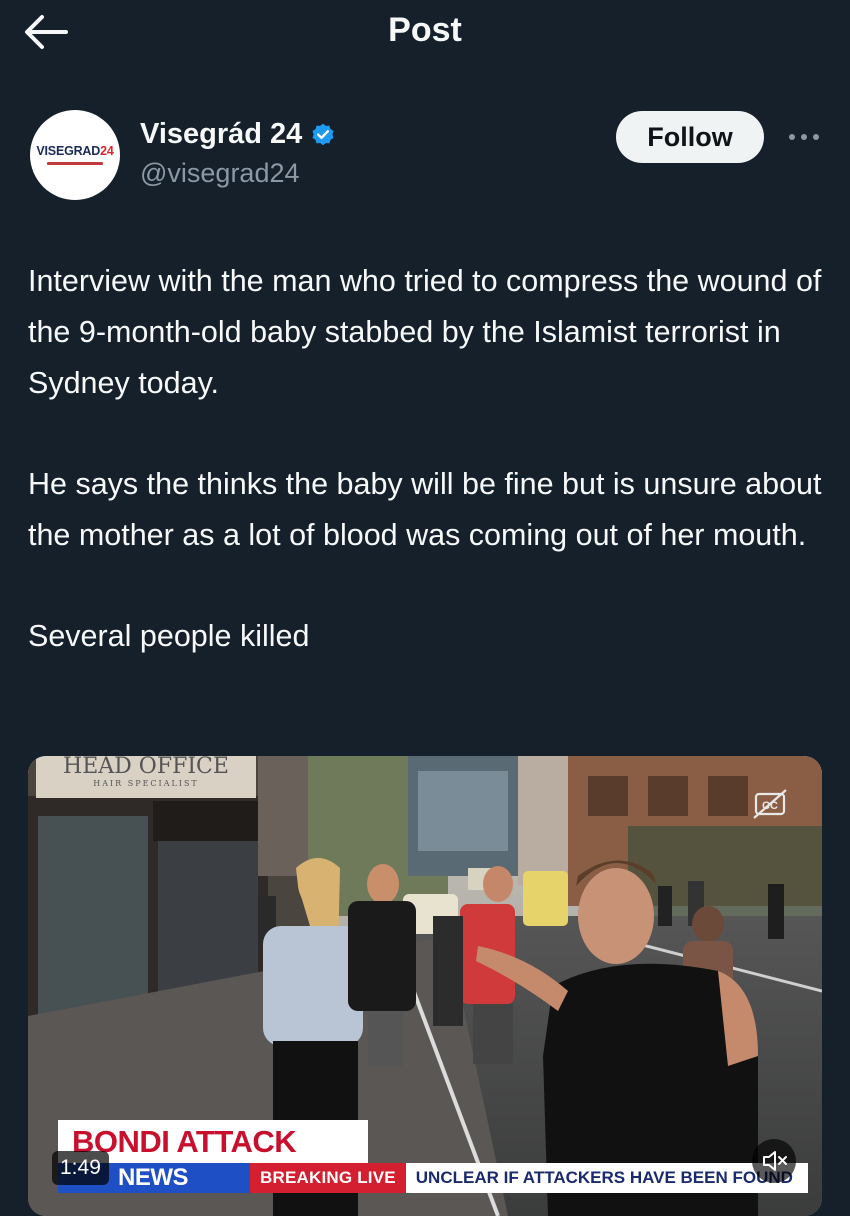  Describe the element at coordinates (220, 173) in the screenshot. I see `author-handle: @visegrad24` at that location.